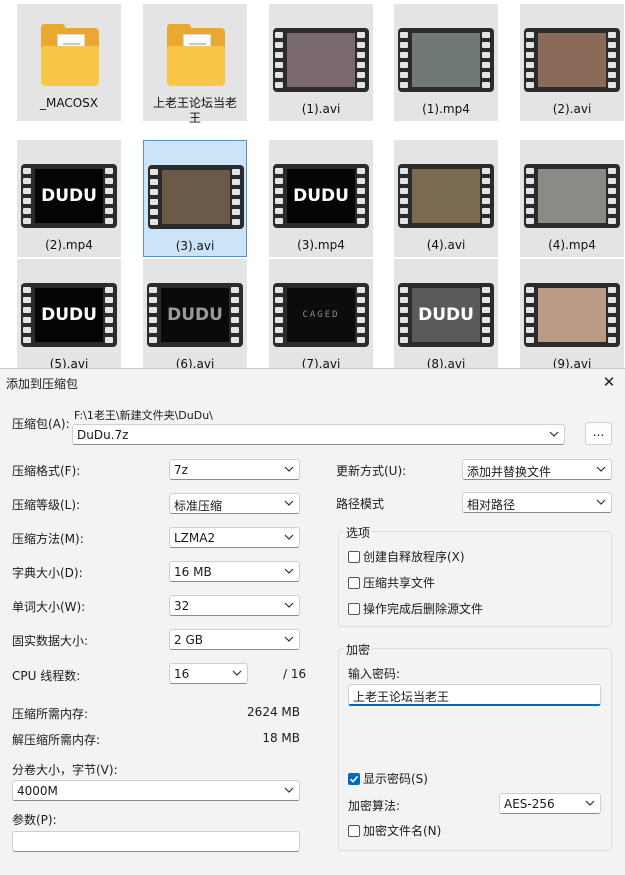 This screenshot has width=625, height=875. I want to click on path-mode-combo: 相对路径, so click(537, 502).